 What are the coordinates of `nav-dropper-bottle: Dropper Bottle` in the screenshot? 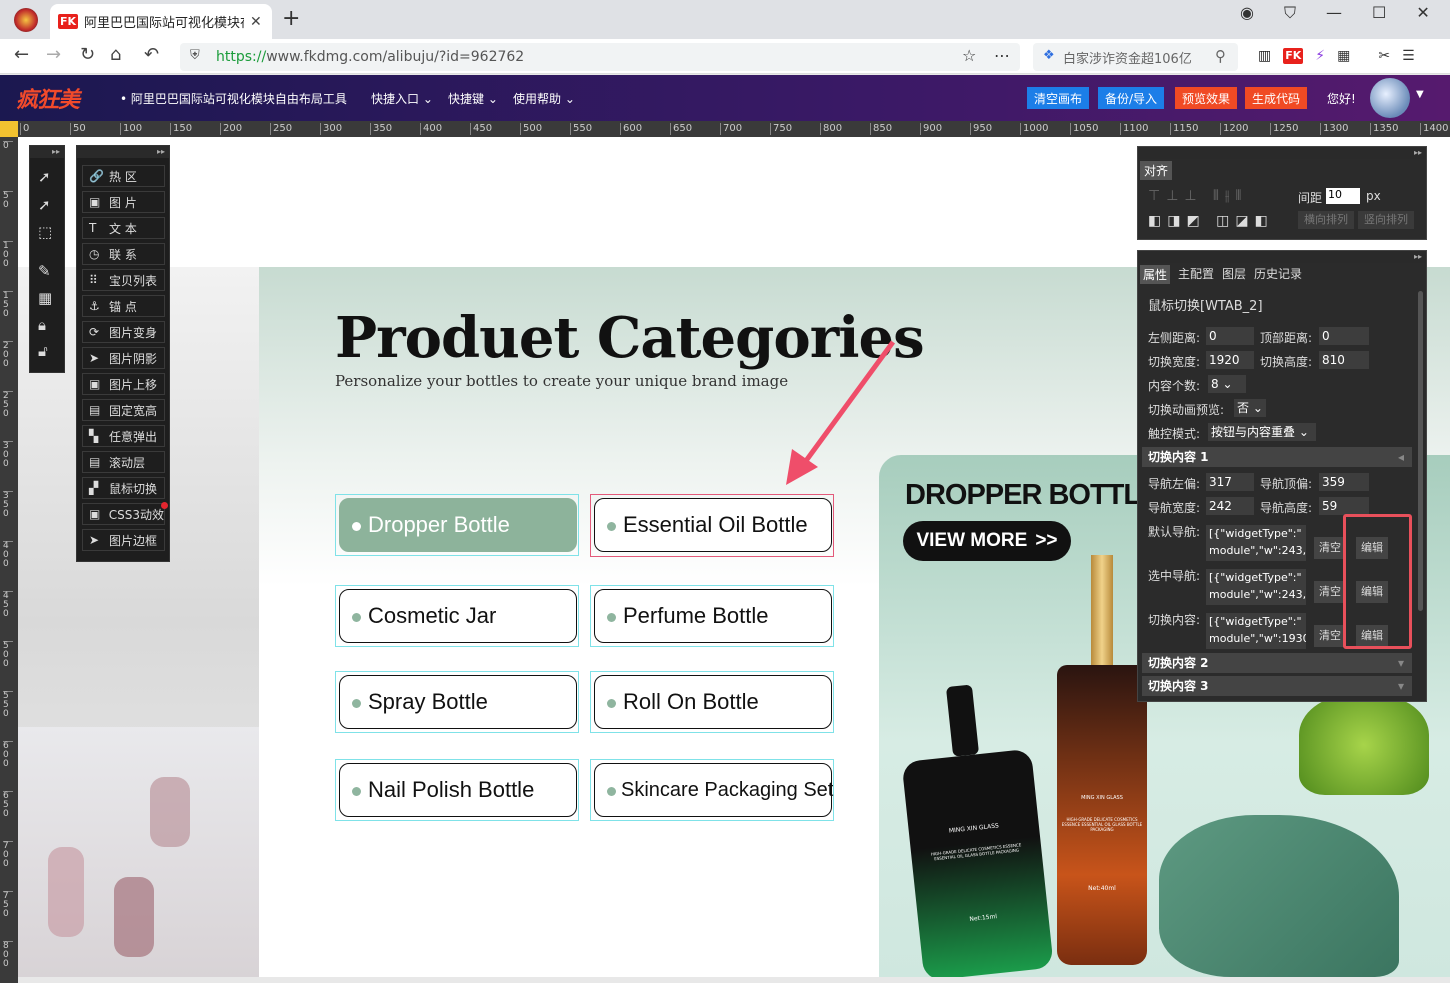 It's located at (457, 525).